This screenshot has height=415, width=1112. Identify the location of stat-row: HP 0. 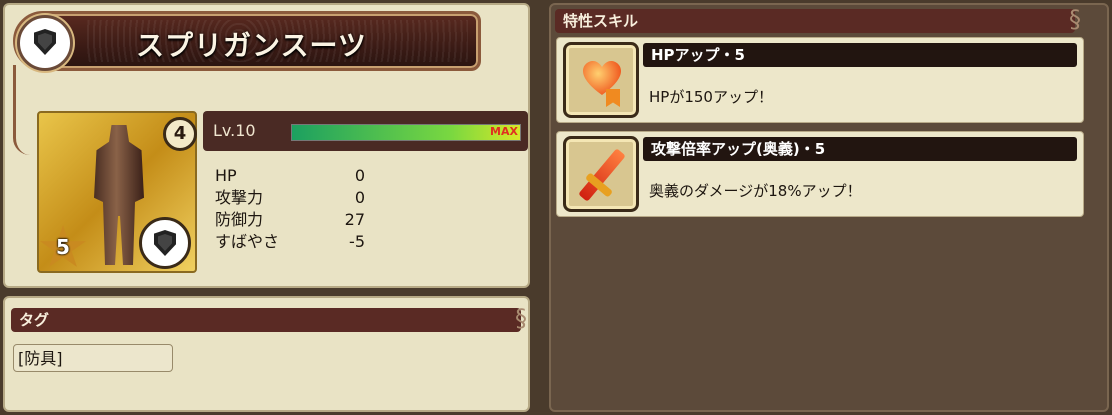
(295, 176).